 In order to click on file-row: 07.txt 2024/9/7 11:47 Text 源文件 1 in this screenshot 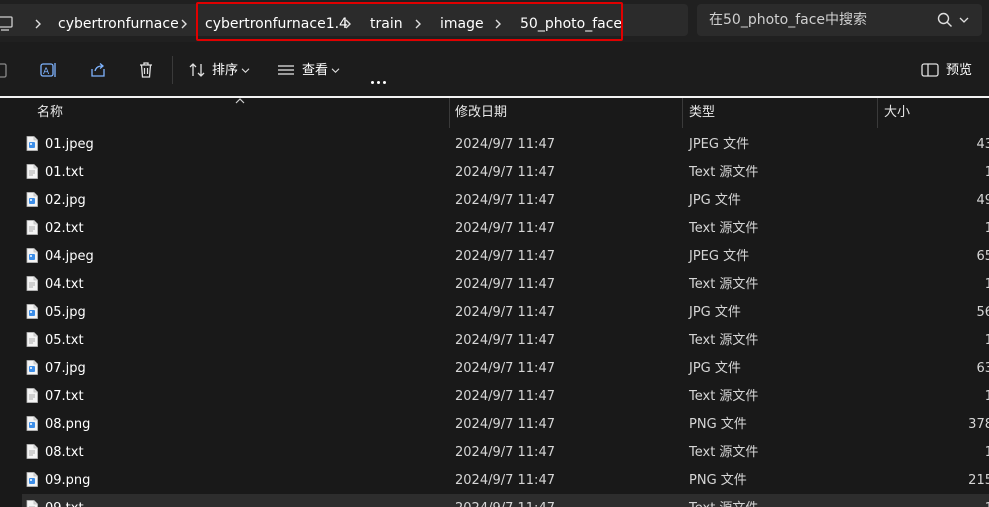, I will do `click(505, 396)`.